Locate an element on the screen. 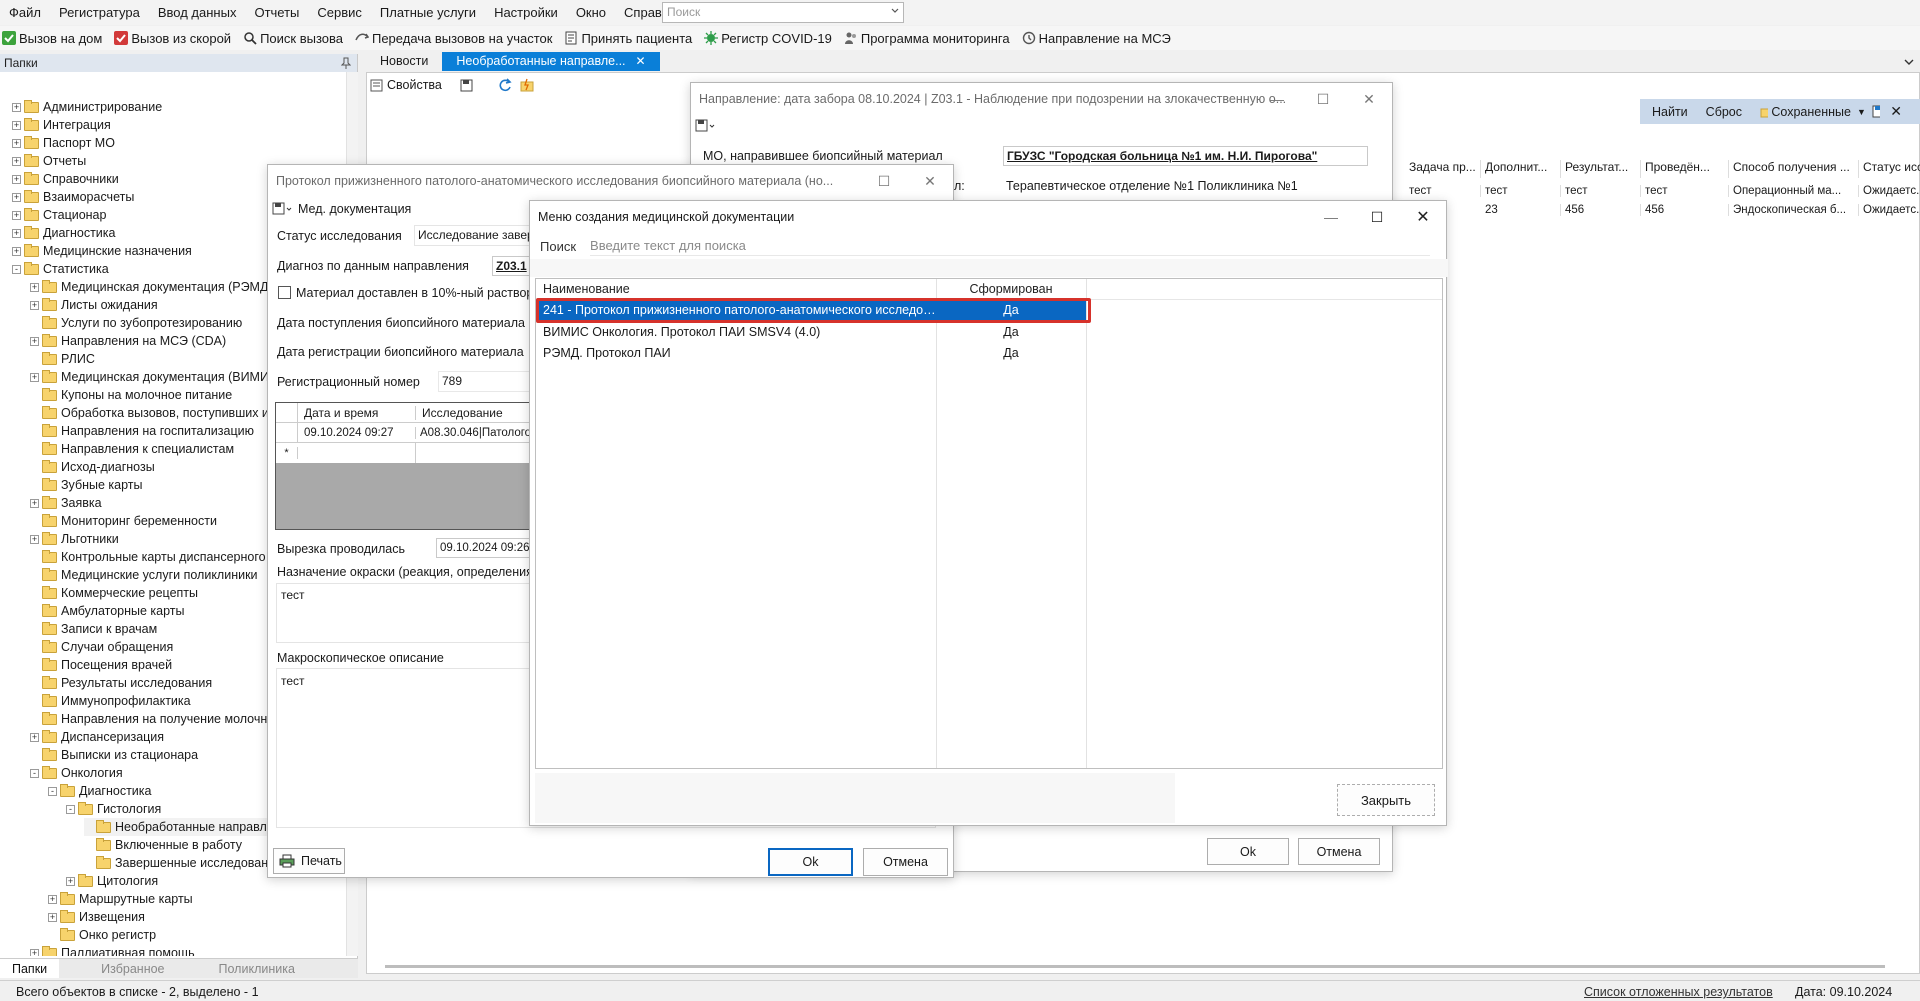 This screenshot has height=1001, width=1920. pin-icon is located at coordinates (346, 63).